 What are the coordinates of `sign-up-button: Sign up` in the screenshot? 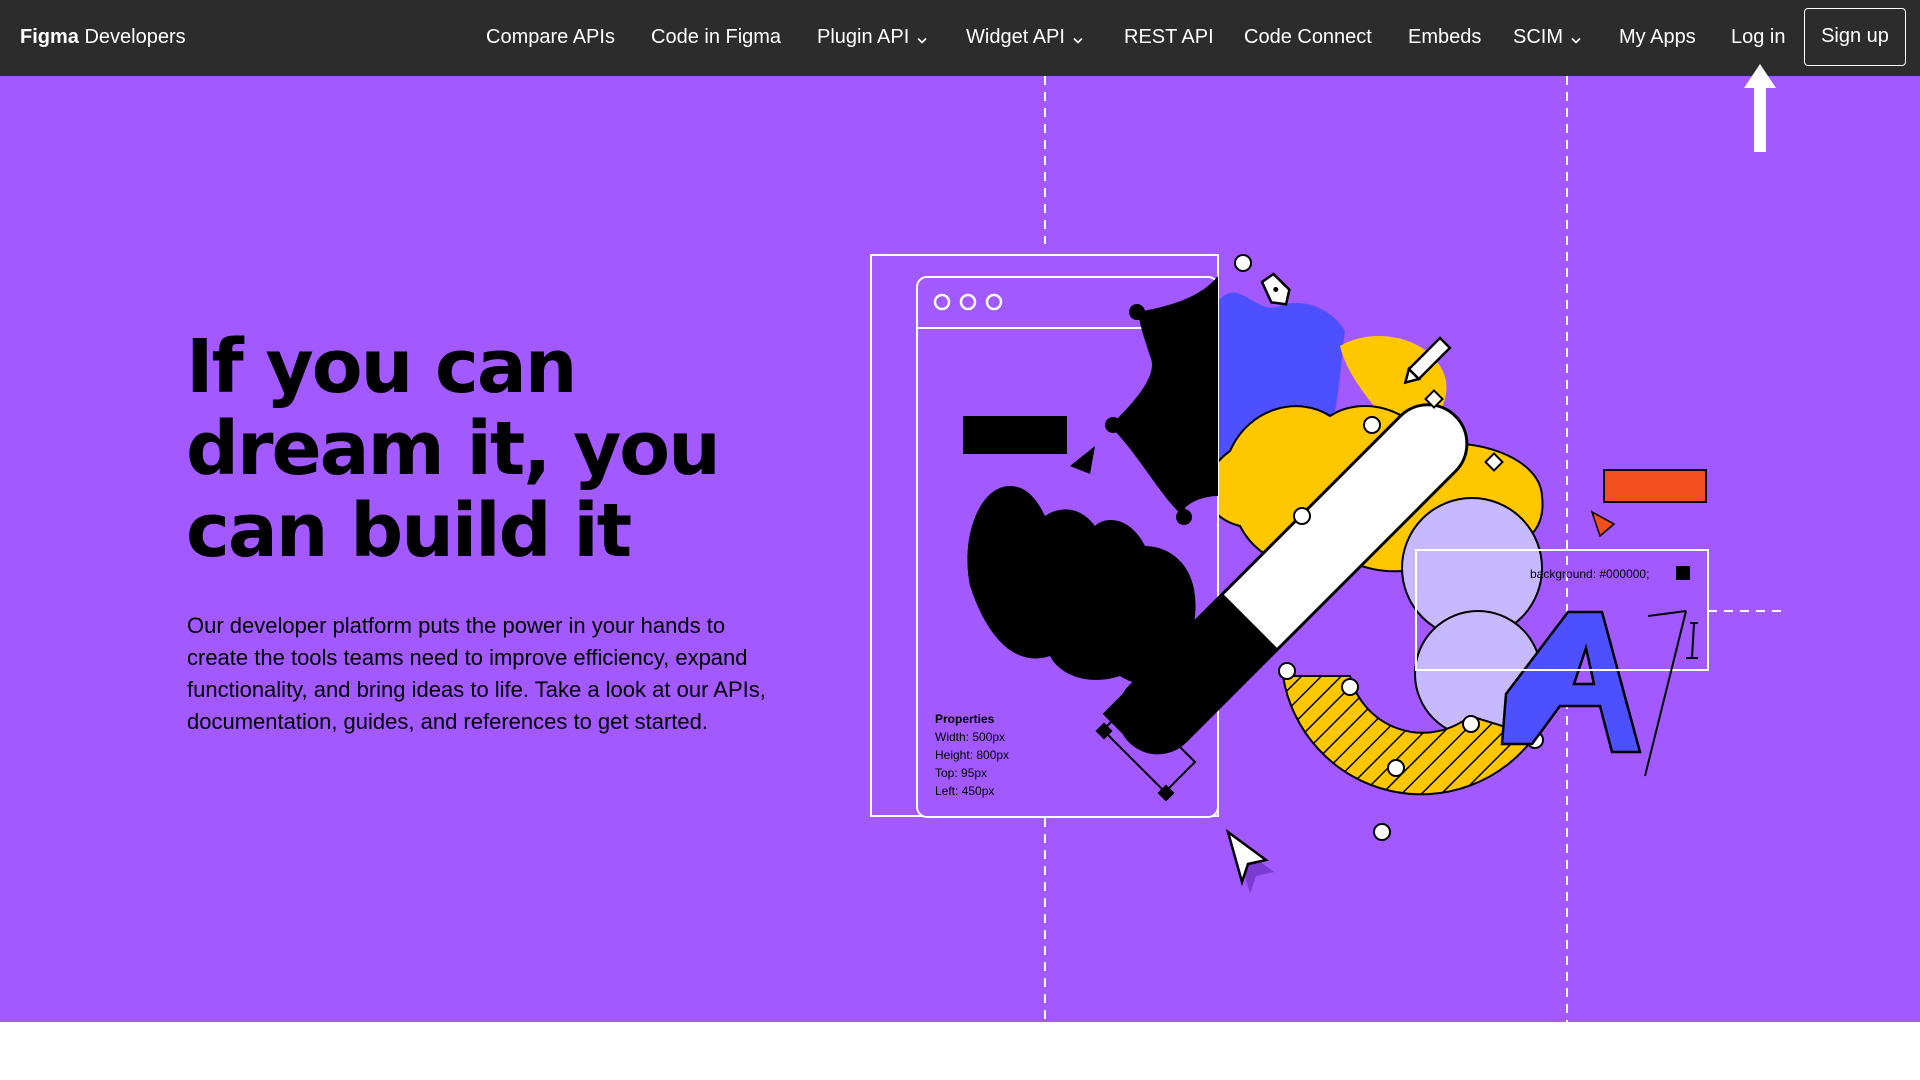 It's located at (1855, 37).